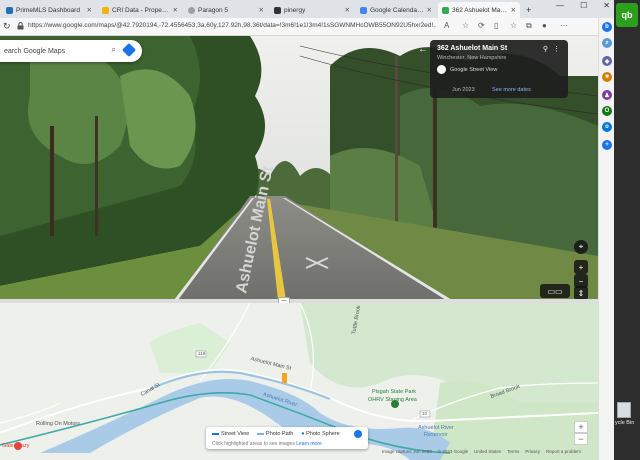  I want to click on primemls-favicon, so click(9, 10).